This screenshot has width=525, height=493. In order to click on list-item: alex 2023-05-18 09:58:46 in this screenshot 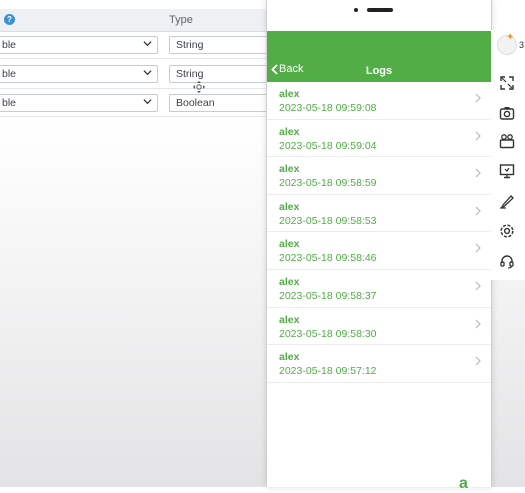, I will do `click(379, 251)`.